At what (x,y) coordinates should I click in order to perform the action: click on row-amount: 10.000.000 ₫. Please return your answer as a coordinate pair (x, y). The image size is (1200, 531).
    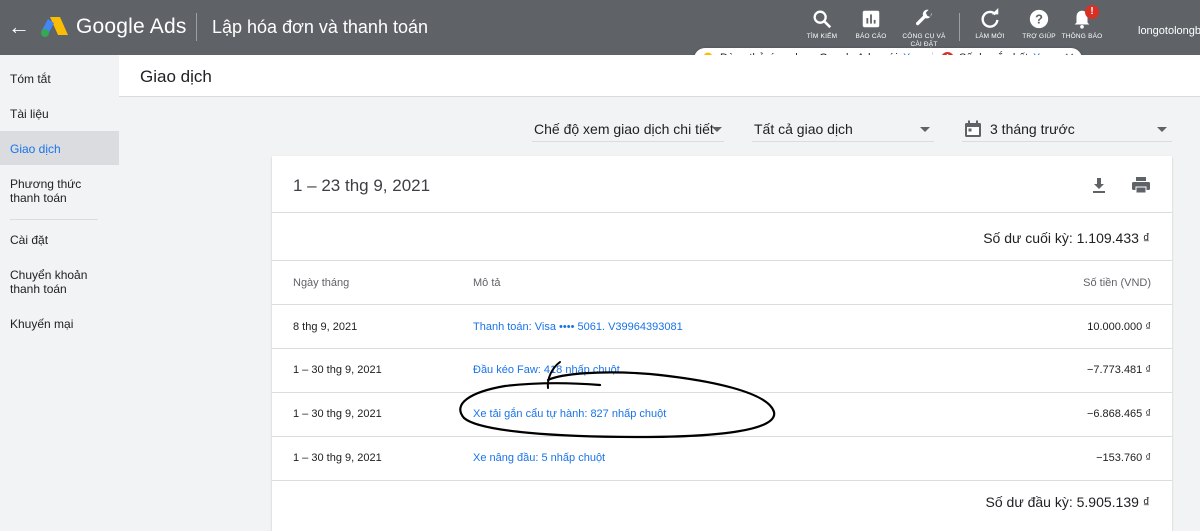
    Looking at the image, I should click on (1119, 327).